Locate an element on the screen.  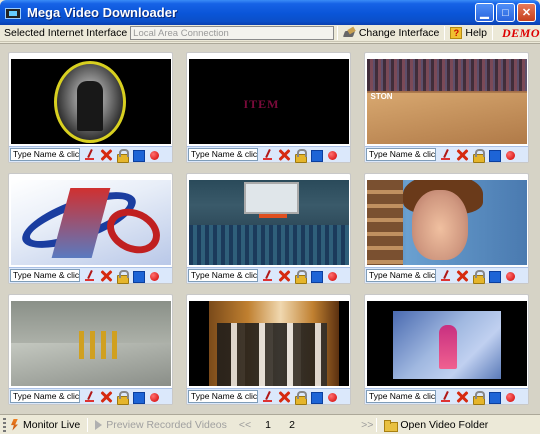
monitor-live-button: Monitor Live is located at coordinates (45, 425).